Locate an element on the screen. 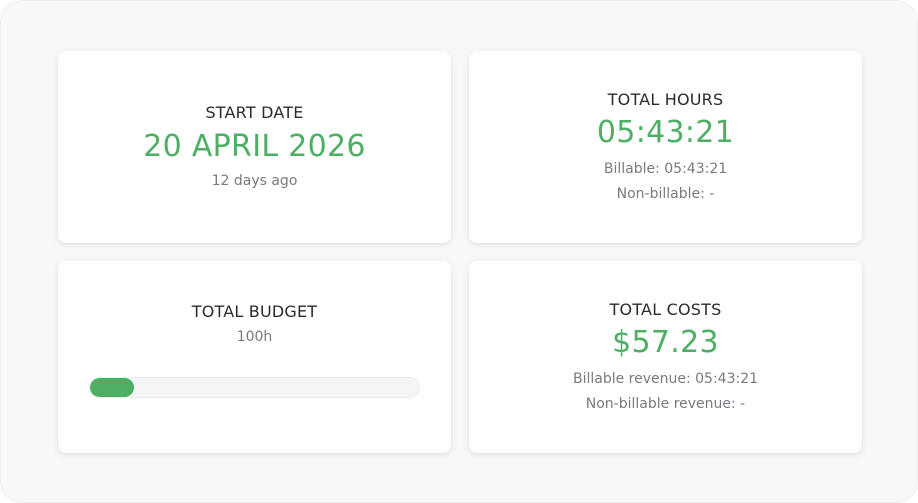 This screenshot has width=918, height=503. billable-hours: Billable: 05:43:21 is located at coordinates (665, 169).